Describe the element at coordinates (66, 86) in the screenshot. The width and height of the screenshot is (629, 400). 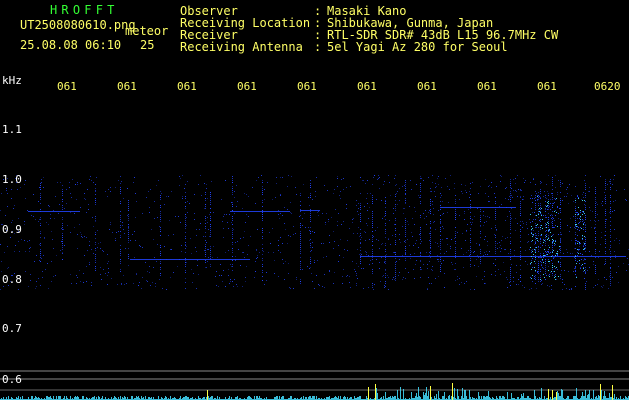
I see `x-tick-label: 0611` at that location.